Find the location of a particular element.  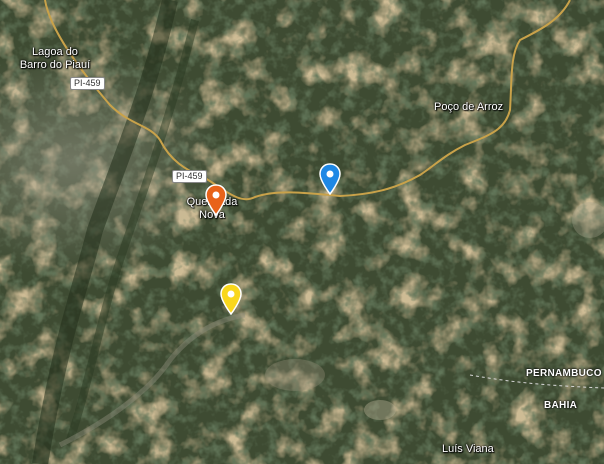

map-marker-orange is located at coordinates (216, 200).